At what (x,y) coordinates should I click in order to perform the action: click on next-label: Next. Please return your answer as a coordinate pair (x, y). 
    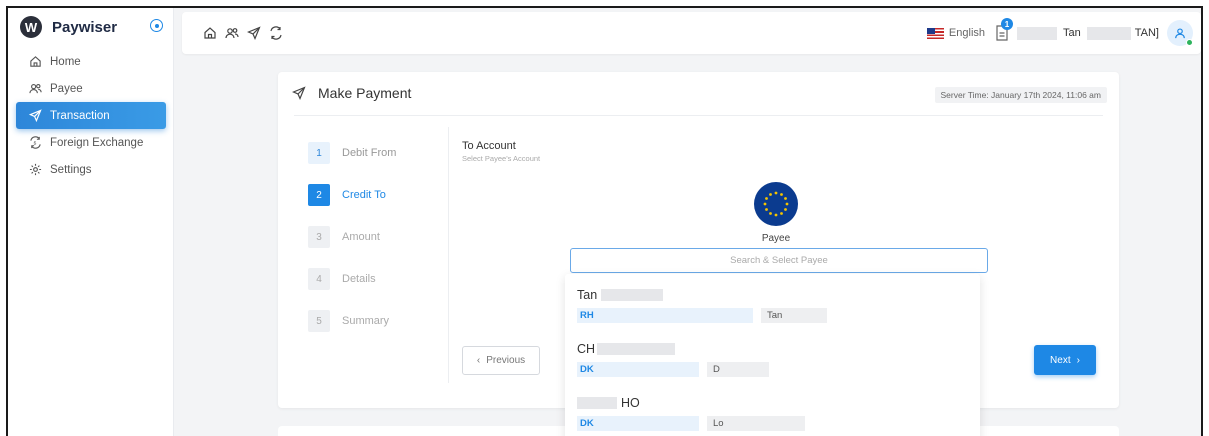
    Looking at the image, I should click on (1060, 360).